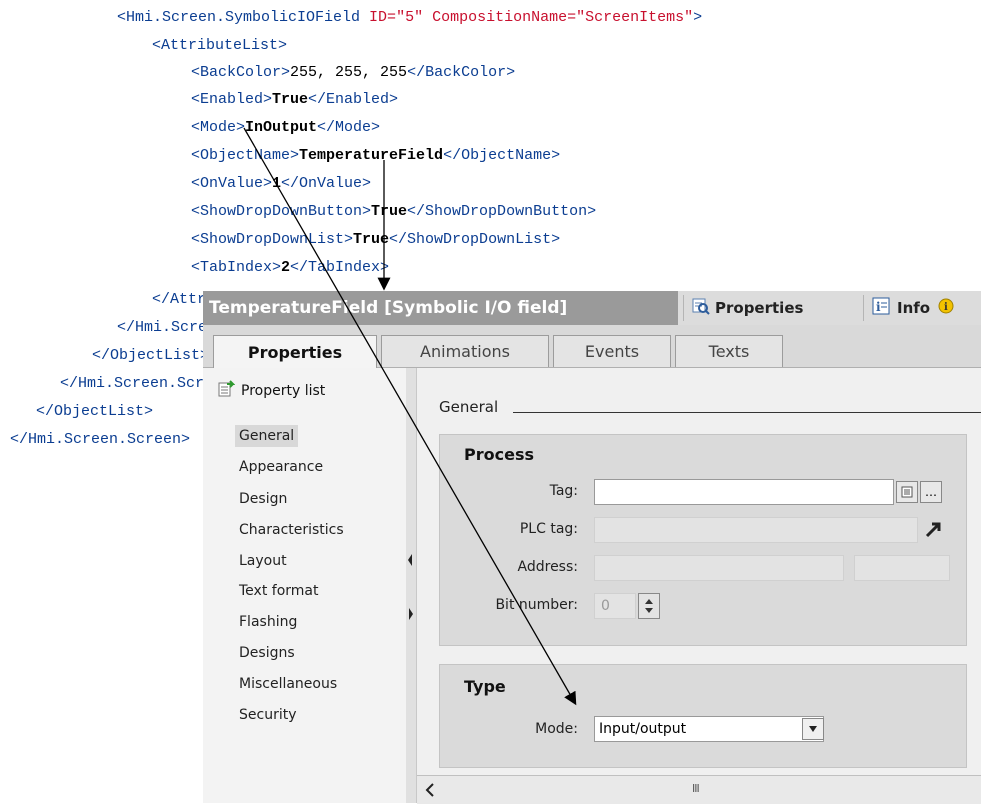  What do you see at coordinates (286, 267) in the screenshot?
I see `code-token: 2` at bounding box center [286, 267].